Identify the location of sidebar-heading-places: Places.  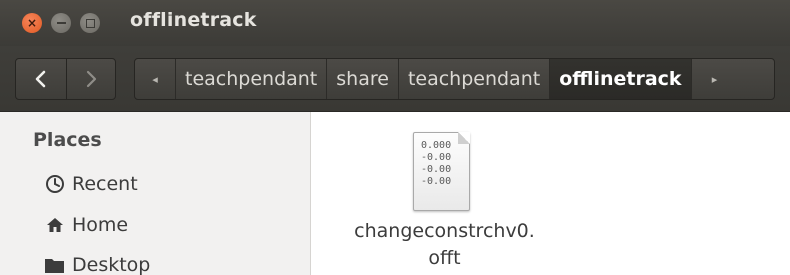
(67, 140).